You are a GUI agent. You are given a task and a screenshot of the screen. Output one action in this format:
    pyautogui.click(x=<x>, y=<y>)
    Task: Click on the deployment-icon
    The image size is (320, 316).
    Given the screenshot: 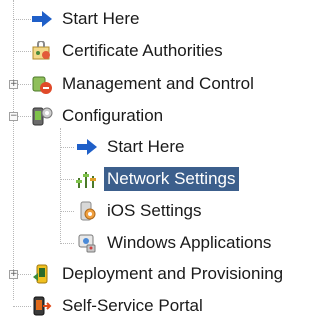 What is the action you would take?
    pyautogui.click(x=42, y=274)
    